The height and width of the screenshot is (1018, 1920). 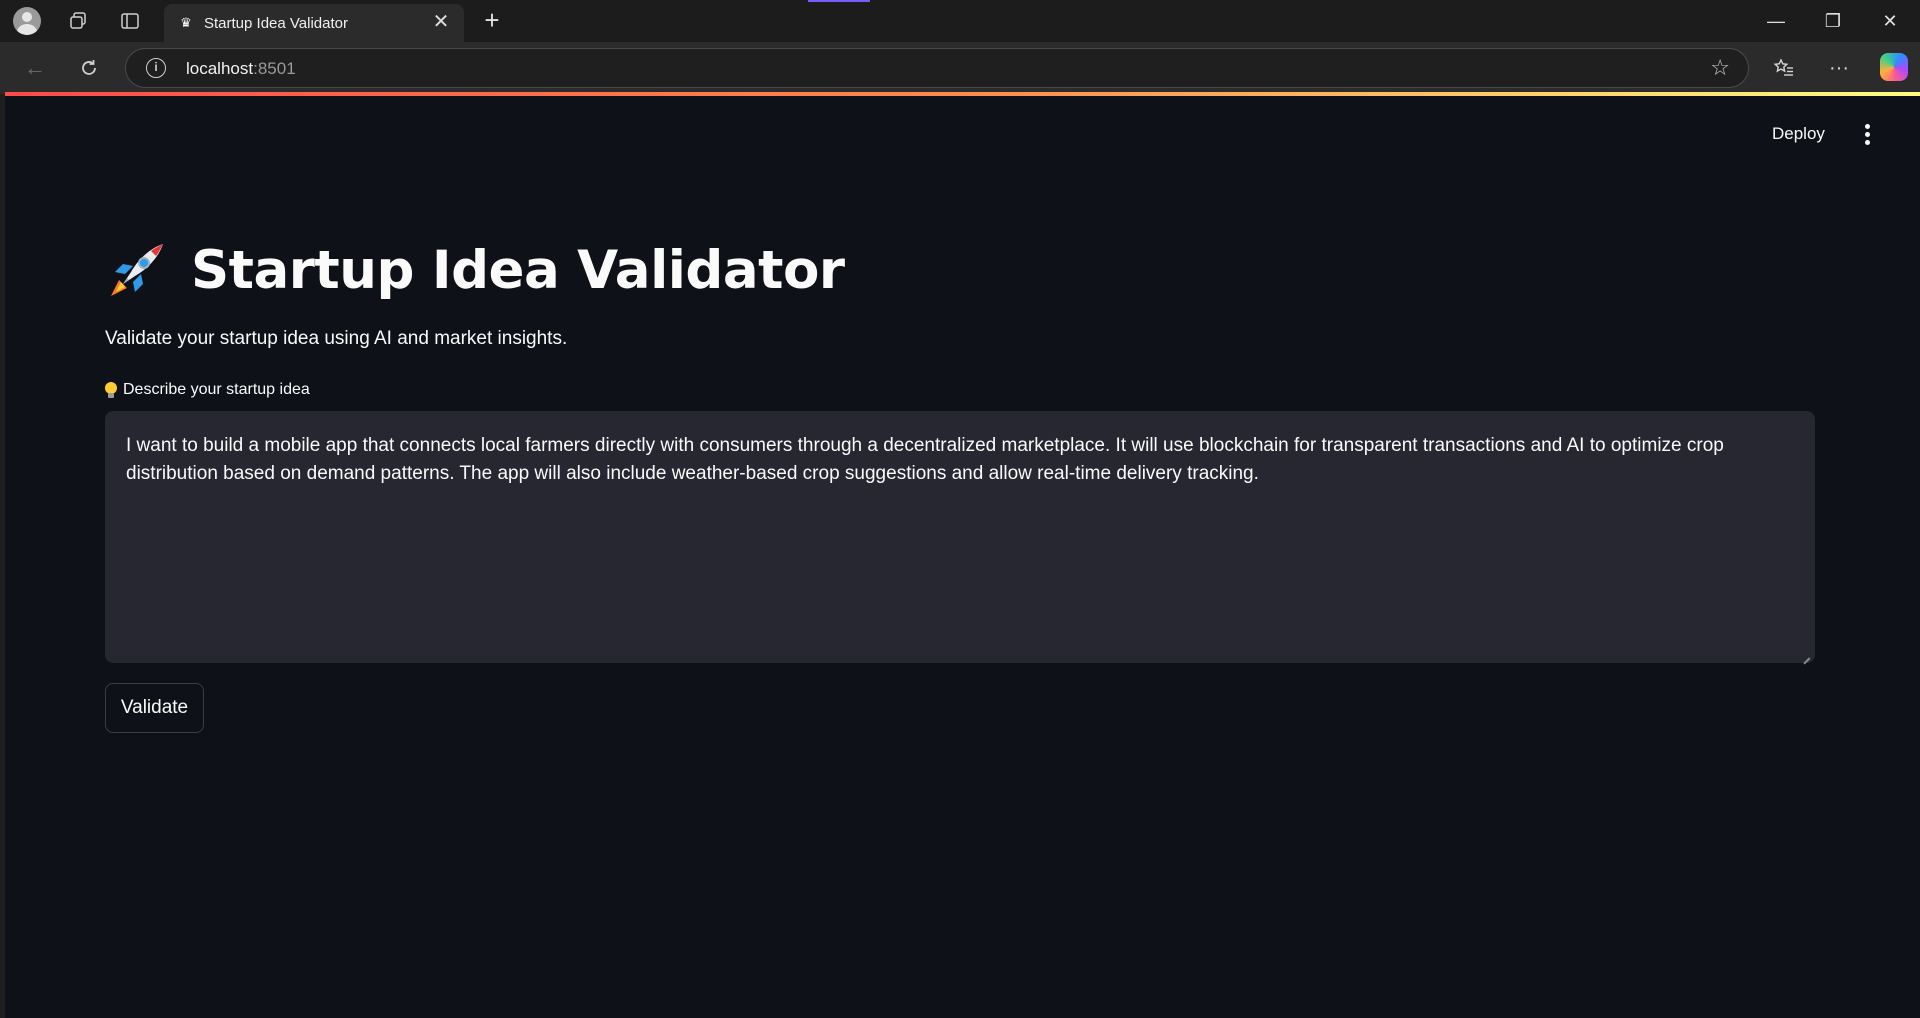 I want to click on tab-actions-icon, so click(x=130, y=21).